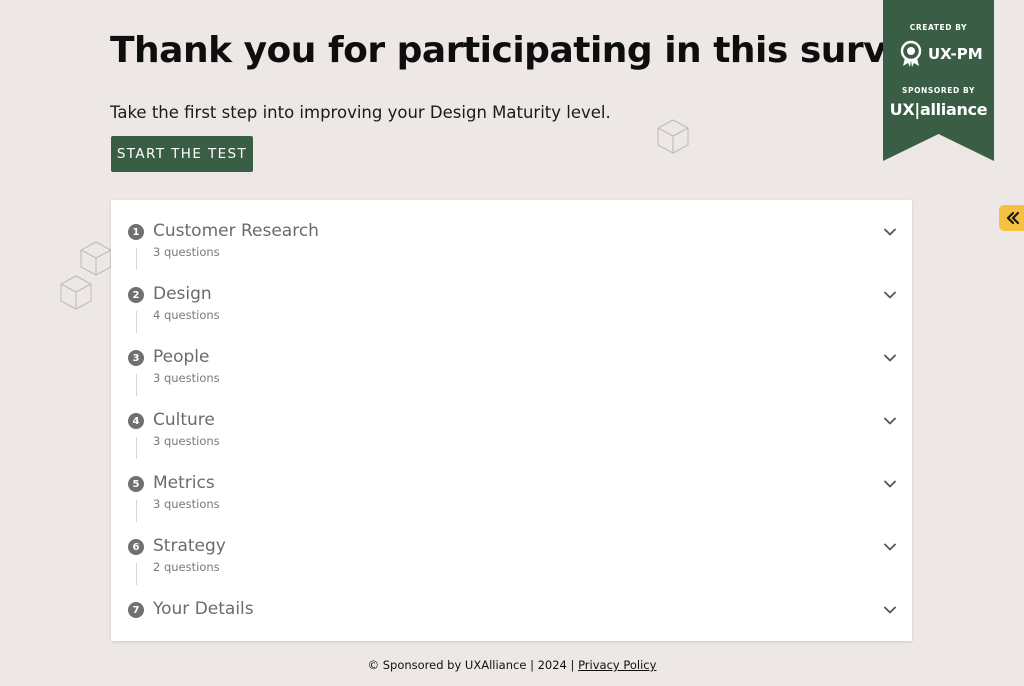 The width and height of the screenshot is (1024, 686). I want to click on section-number: 6, so click(136, 547).